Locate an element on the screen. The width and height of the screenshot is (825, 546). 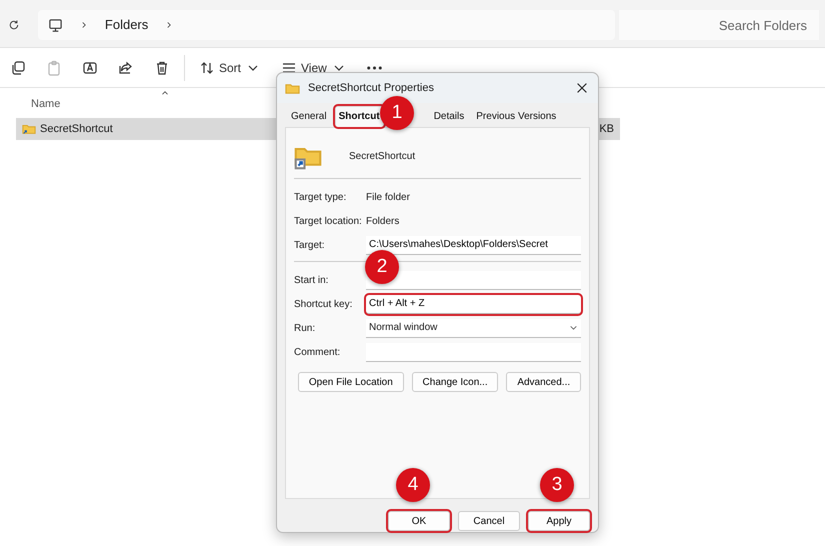
breadcrumb-item: Folders is located at coordinates (126, 25).